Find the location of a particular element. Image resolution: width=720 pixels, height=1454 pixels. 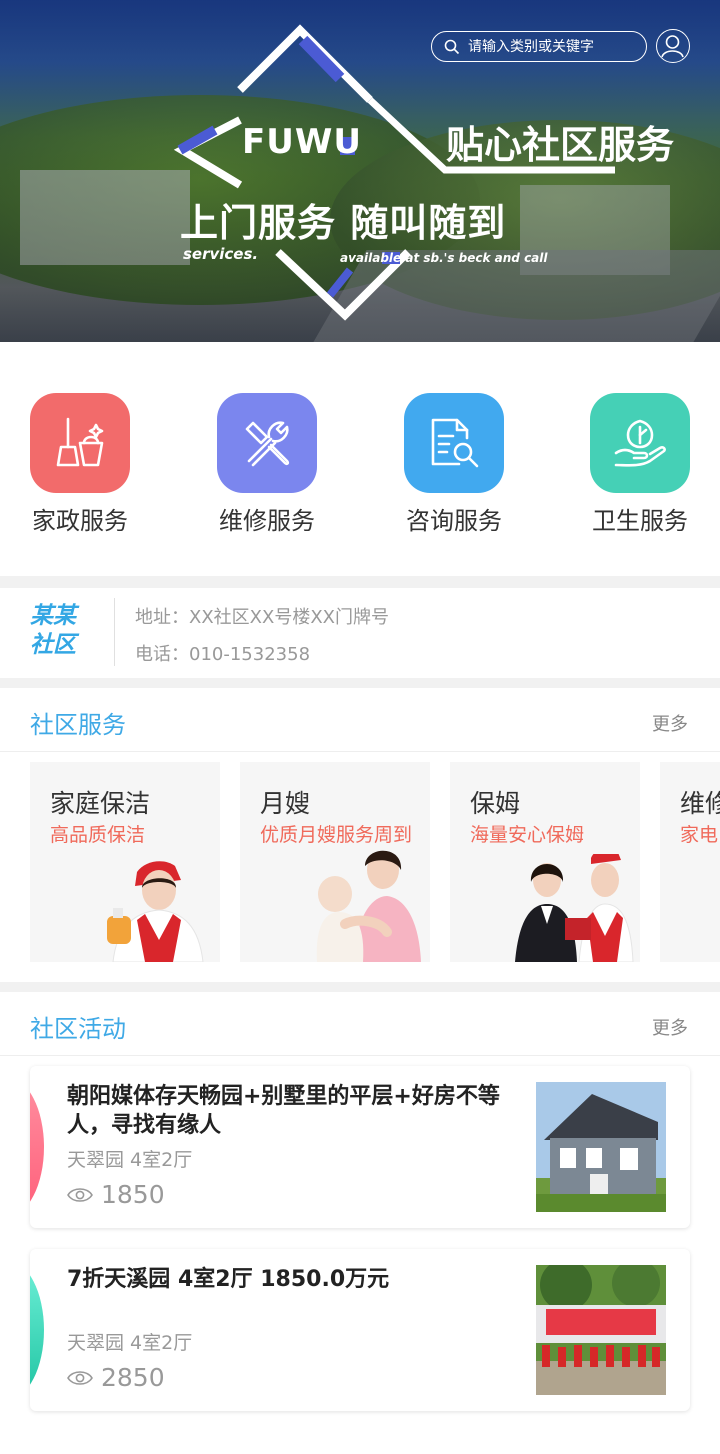

search-icon is located at coordinates (452, 46).